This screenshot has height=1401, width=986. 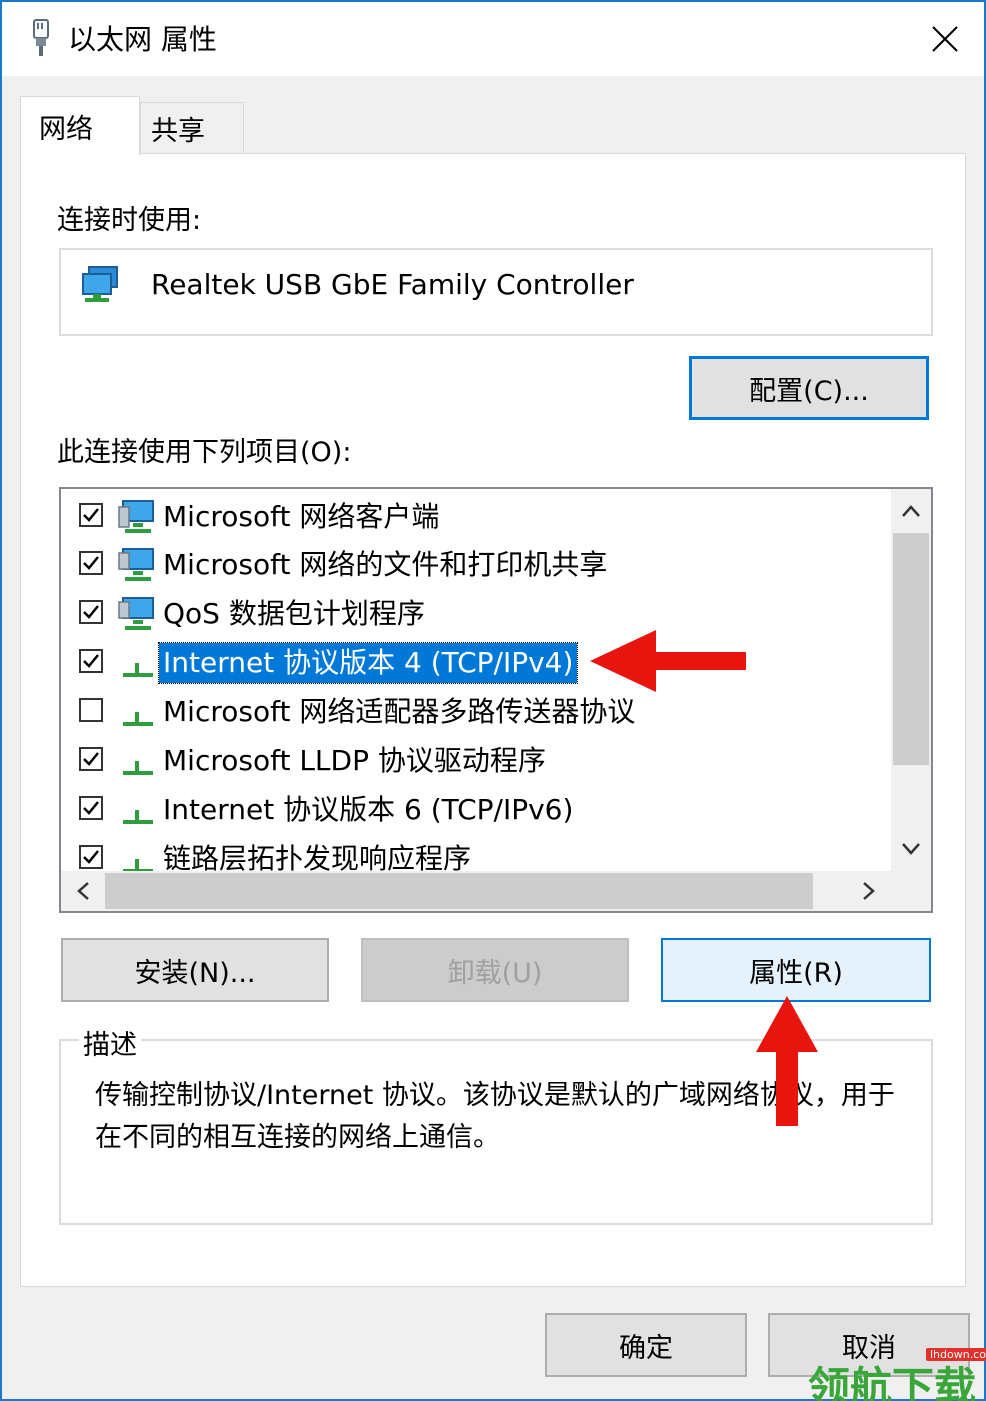 What do you see at coordinates (204, 452) in the screenshot?
I see `items-label: 此连接使用下列项目(O):` at bounding box center [204, 452].